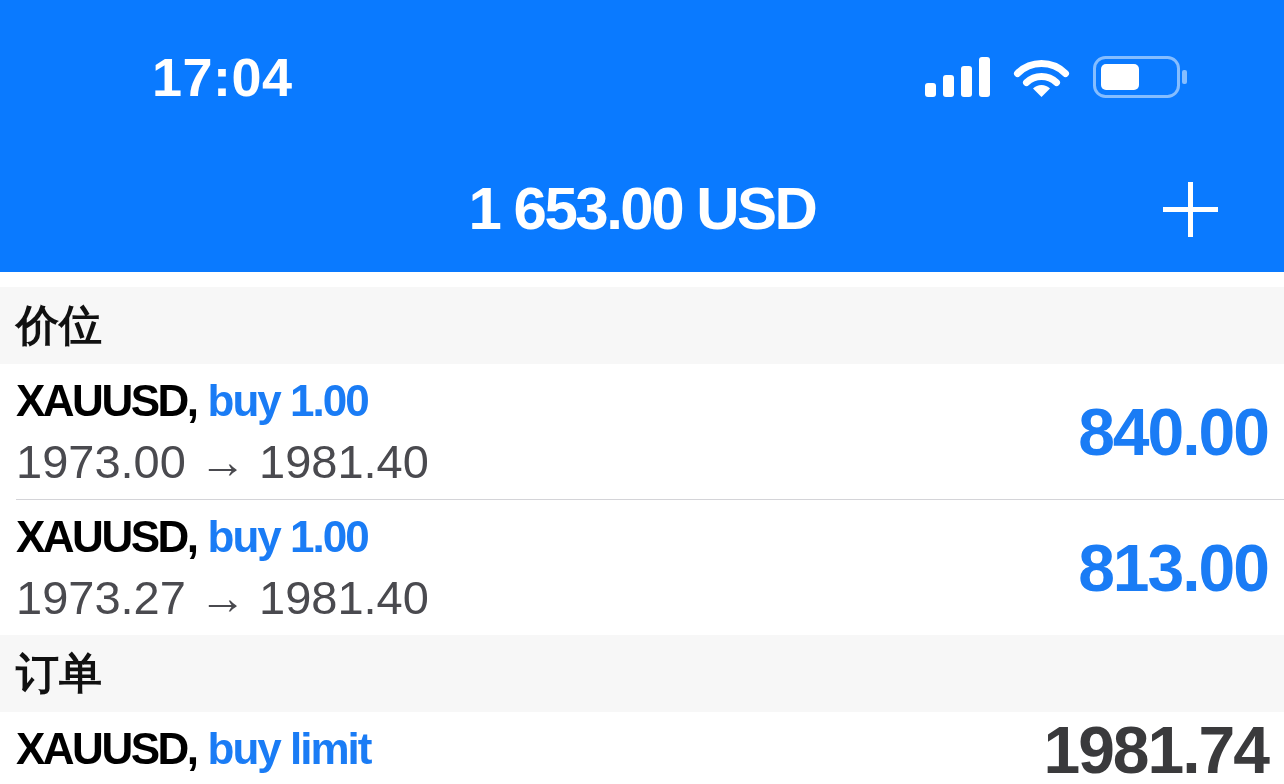 This screenshot has height=784, width=1284. What do you see at coordinates (957, 77) in the screenshot?
I see `signal-icon` at bounding box center [957, 77].